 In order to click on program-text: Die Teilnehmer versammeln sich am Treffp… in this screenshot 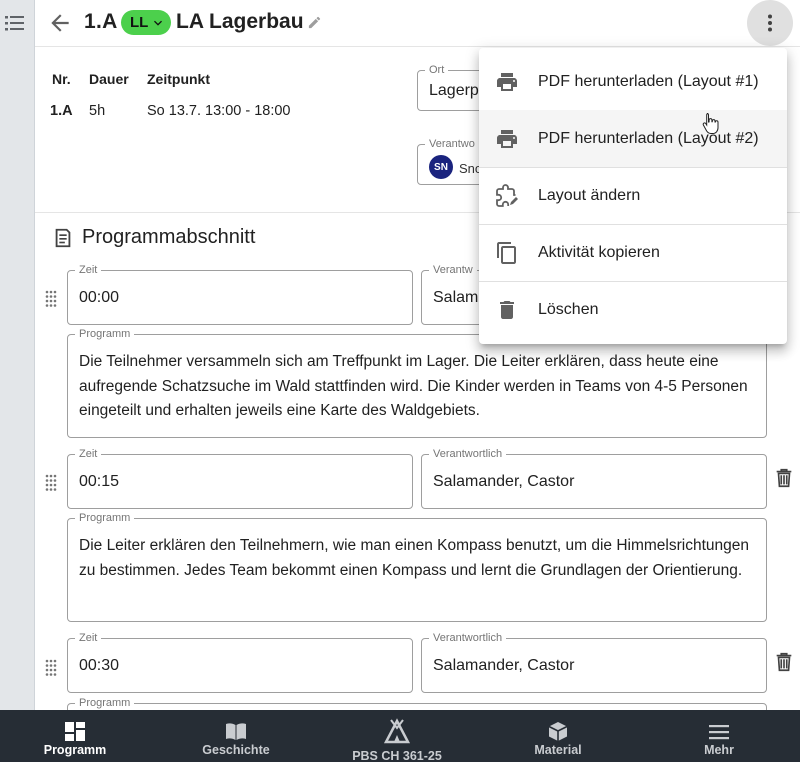, I will do `click(413, 386)`.